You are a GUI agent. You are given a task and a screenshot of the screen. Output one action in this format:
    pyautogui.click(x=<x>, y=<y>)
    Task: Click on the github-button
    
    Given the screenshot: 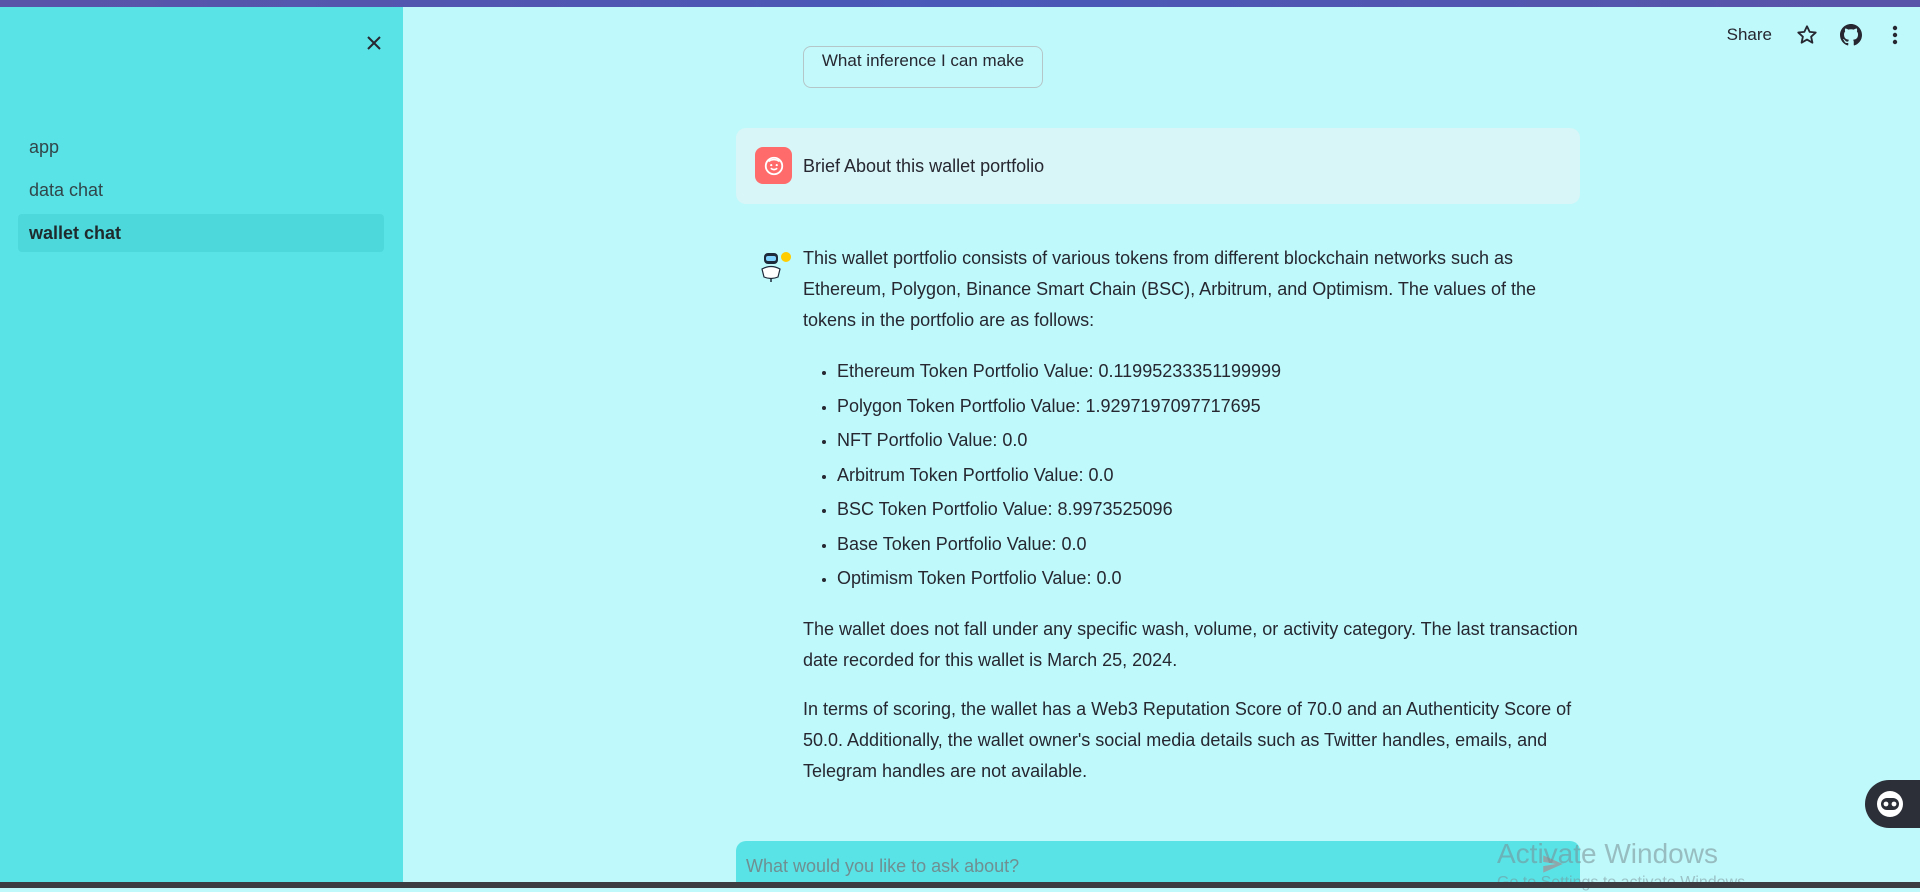 What is the action you would take?
    pyautogui.click(x=1851, y=35)
    